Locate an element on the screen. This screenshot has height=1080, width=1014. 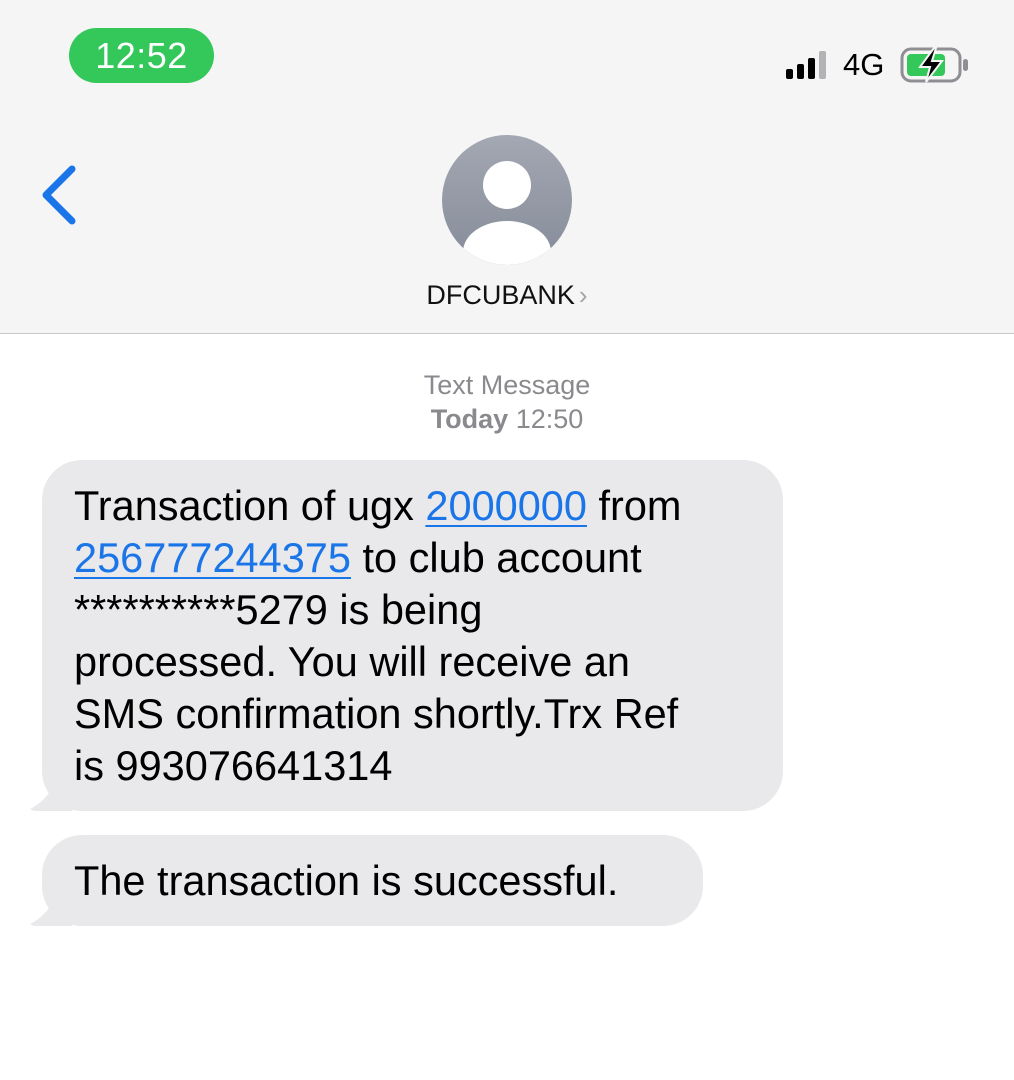
message-line: processed. You will receive an is located at coordinates (352, 661).